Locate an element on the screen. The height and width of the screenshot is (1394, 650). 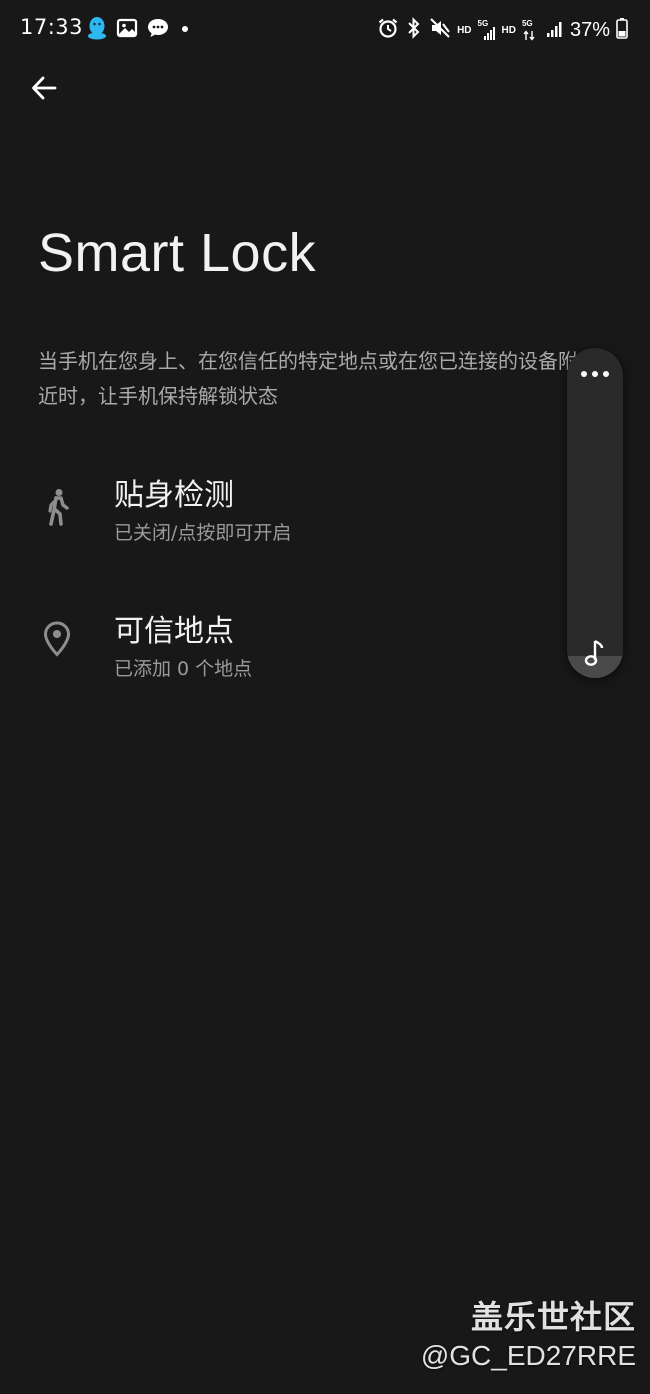
page-description: 当手机在您身上、在您信任的特定地点或在您已连接的设备附近时，让手机保持解锁状态 is located at coordinates (308, 378).